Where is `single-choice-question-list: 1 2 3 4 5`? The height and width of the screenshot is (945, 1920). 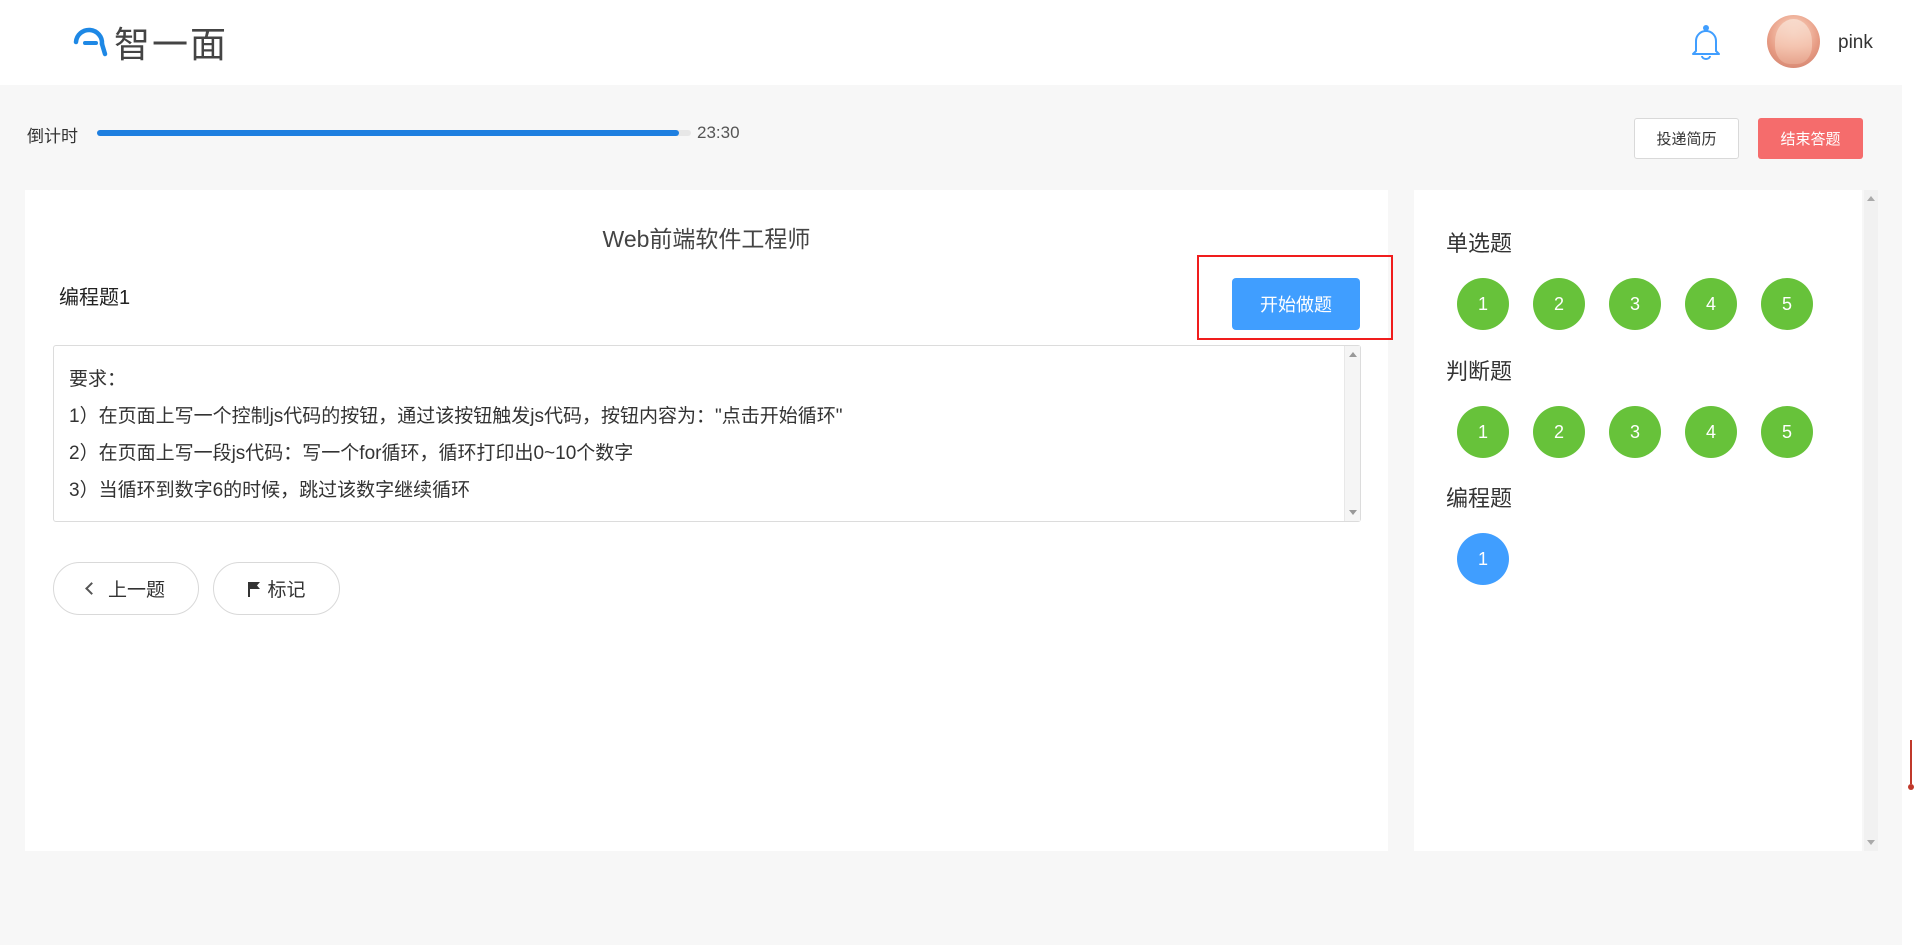
single-choice-question-list: 1 2 3 4 5 is located at coordinates (1635, 304).